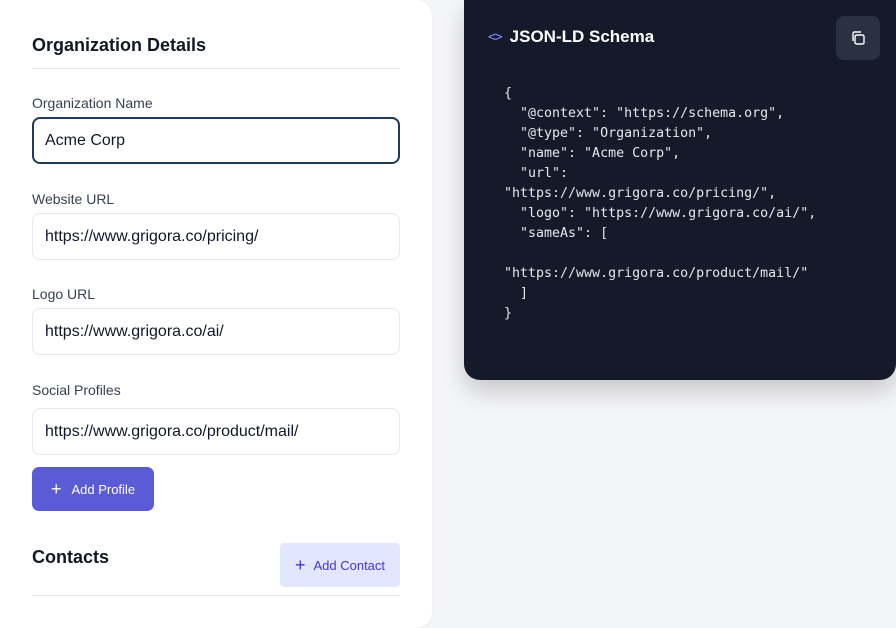 The image size is (896, 628). Describe the element at coordinates (216, 331) in the screenshot. I see `logo-url-input` at that location.